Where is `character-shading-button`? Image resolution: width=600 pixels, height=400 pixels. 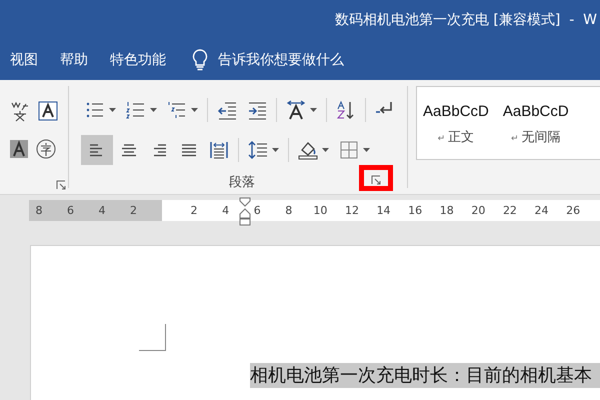 character-shading-button is located at coordinates (19, 149).